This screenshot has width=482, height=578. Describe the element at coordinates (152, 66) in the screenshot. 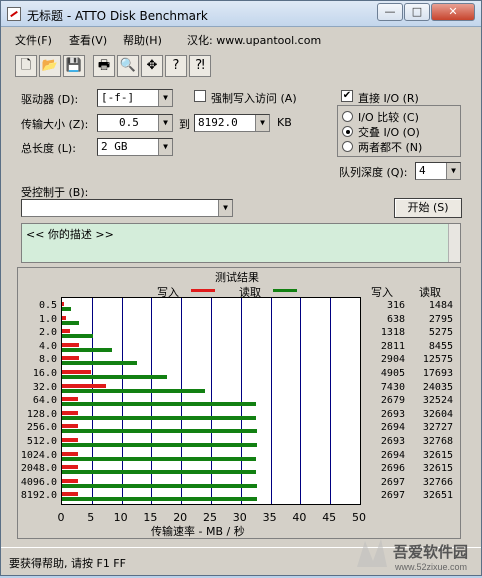

I see `move-icon: ✥` at that location.